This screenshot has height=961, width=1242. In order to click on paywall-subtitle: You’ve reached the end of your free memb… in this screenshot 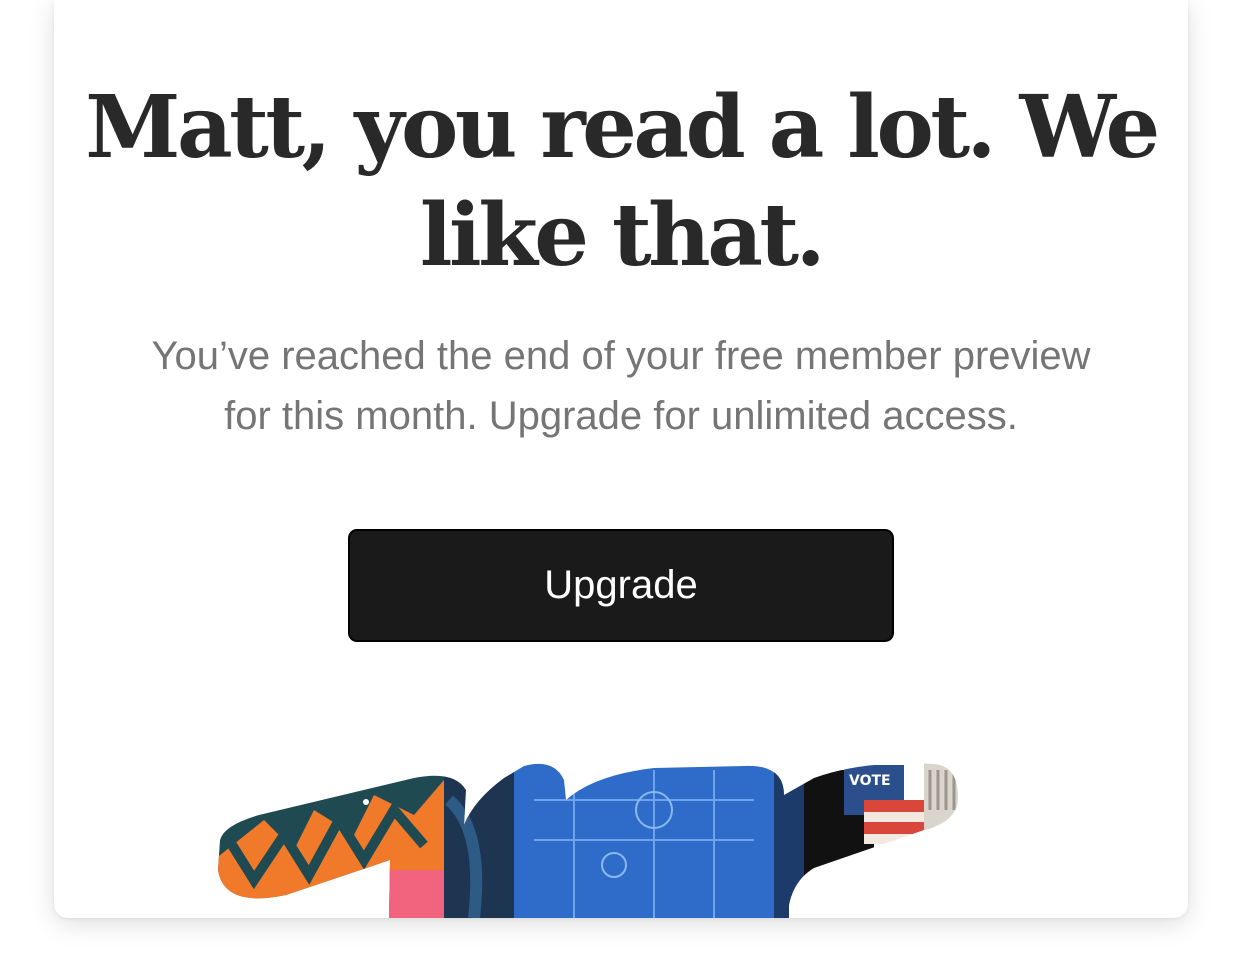, I will do `click(621, 386)`.